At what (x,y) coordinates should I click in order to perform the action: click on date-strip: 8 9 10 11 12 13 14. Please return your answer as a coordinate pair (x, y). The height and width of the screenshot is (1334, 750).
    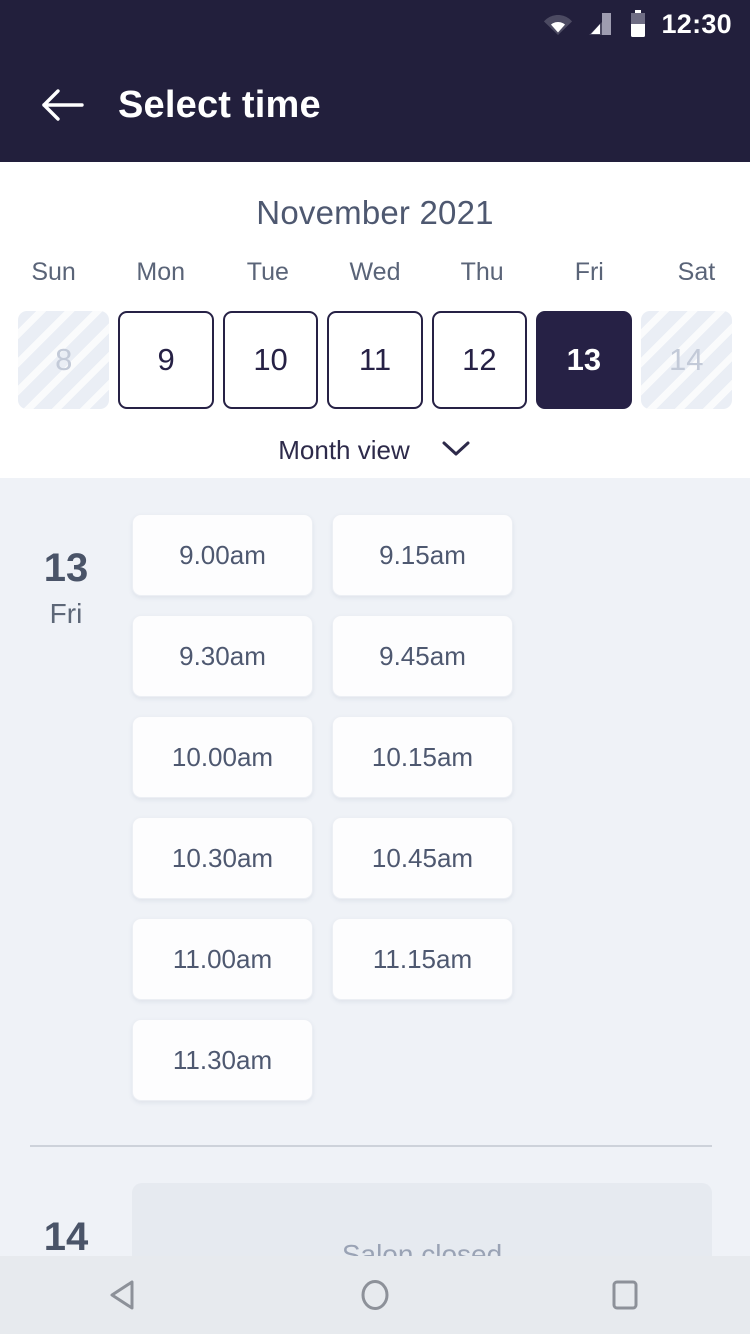
    Looking at the image, I should click on (375, 360).